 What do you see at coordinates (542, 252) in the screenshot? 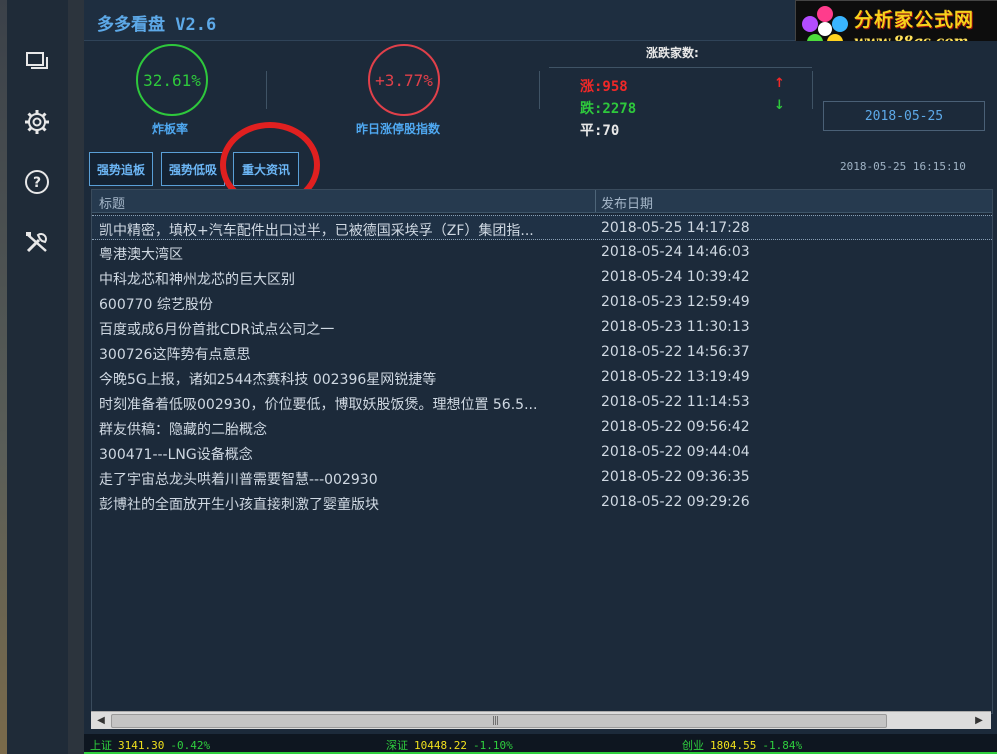
I see `table-row: 粤港澳大湾区 2018-05-24 14:46:03` at bounding box center [542, 252].